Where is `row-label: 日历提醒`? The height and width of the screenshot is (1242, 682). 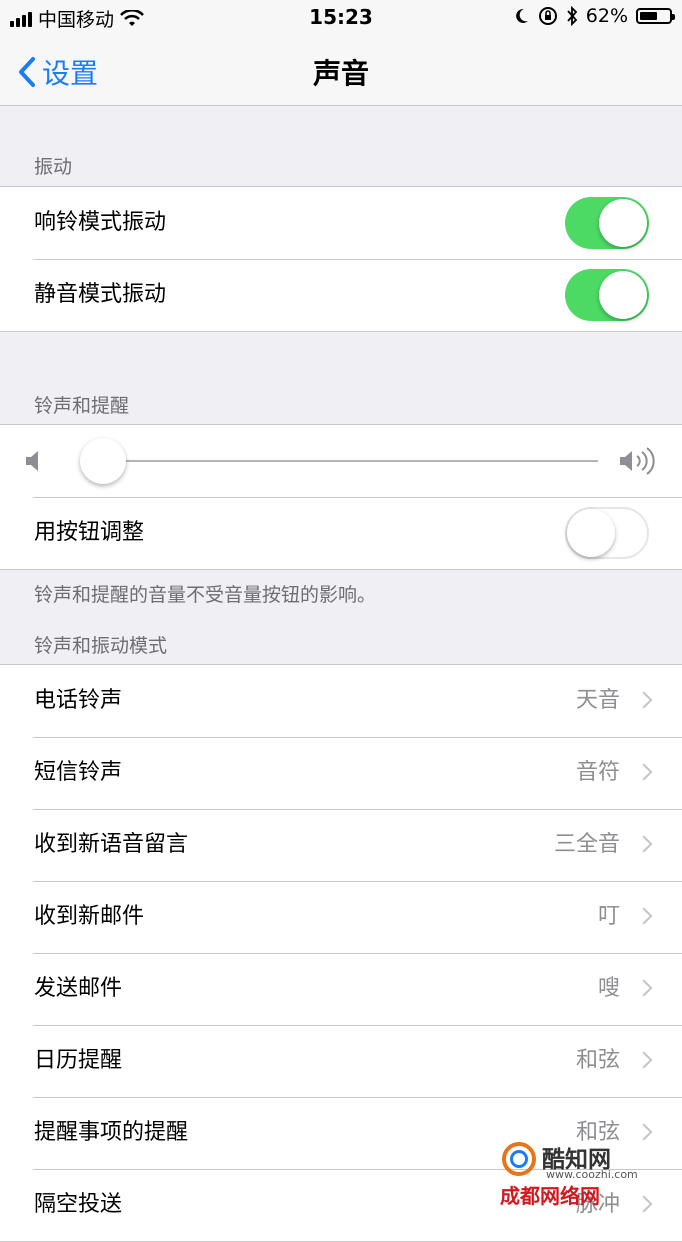
row-label: 日历提醒 is located at coordinates (78, 1060).